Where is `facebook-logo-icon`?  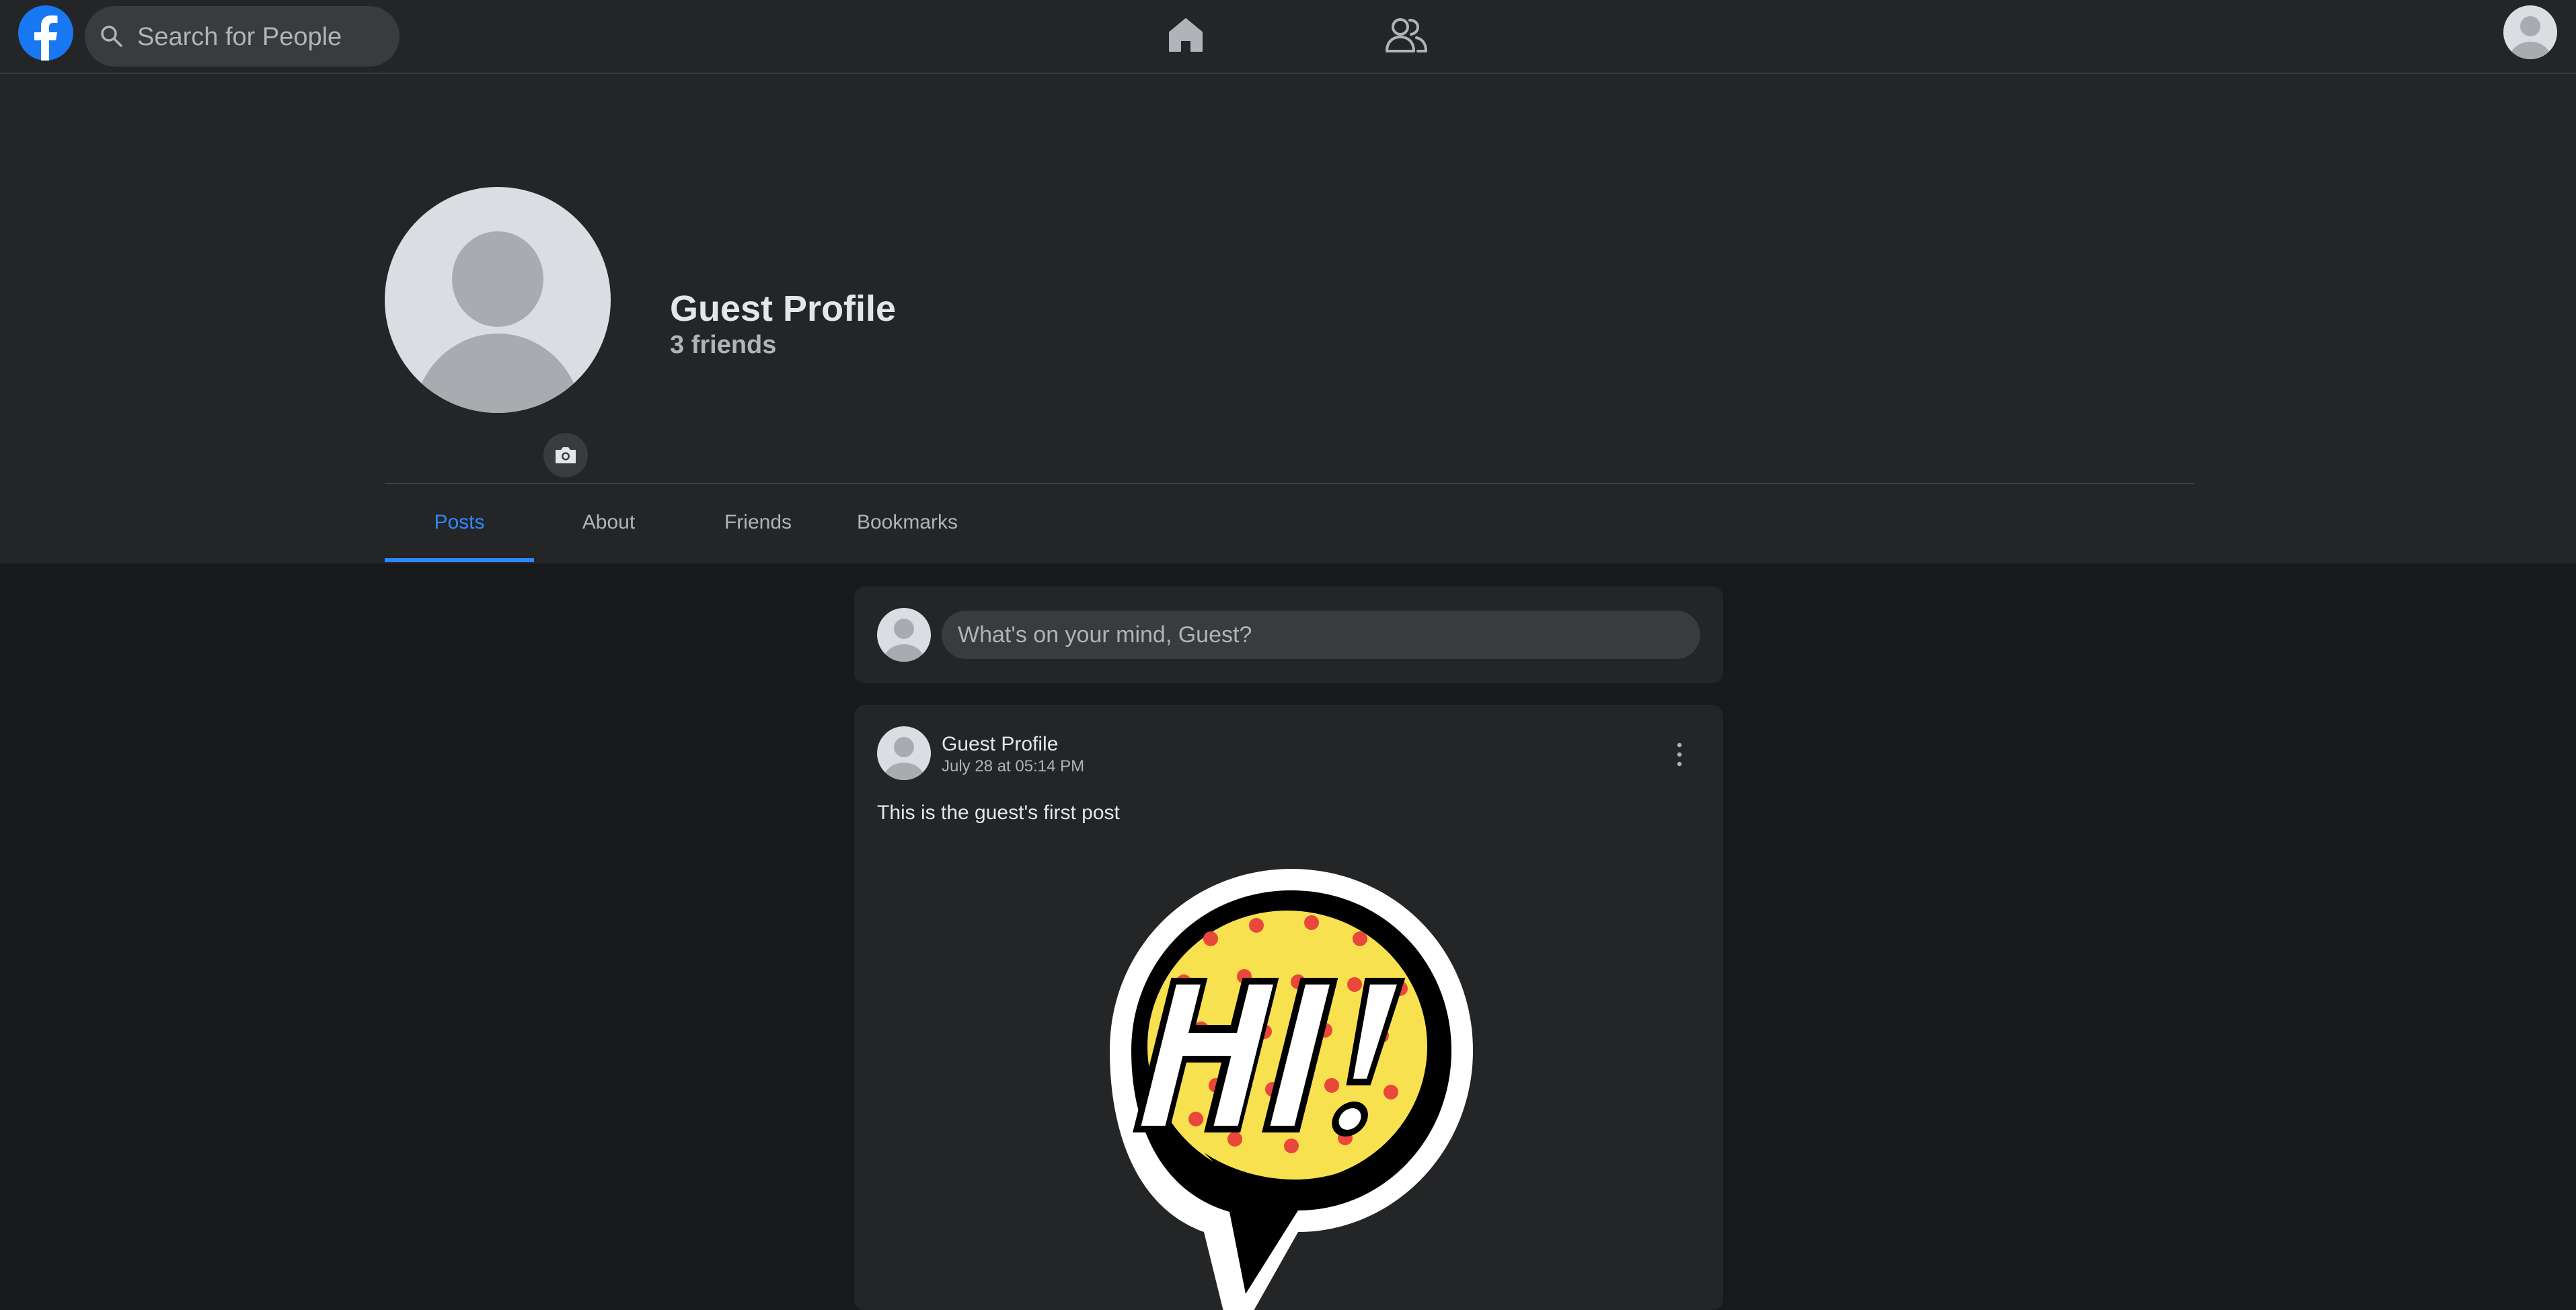 facebook-logo-icon is located at coordinates (45, 33).